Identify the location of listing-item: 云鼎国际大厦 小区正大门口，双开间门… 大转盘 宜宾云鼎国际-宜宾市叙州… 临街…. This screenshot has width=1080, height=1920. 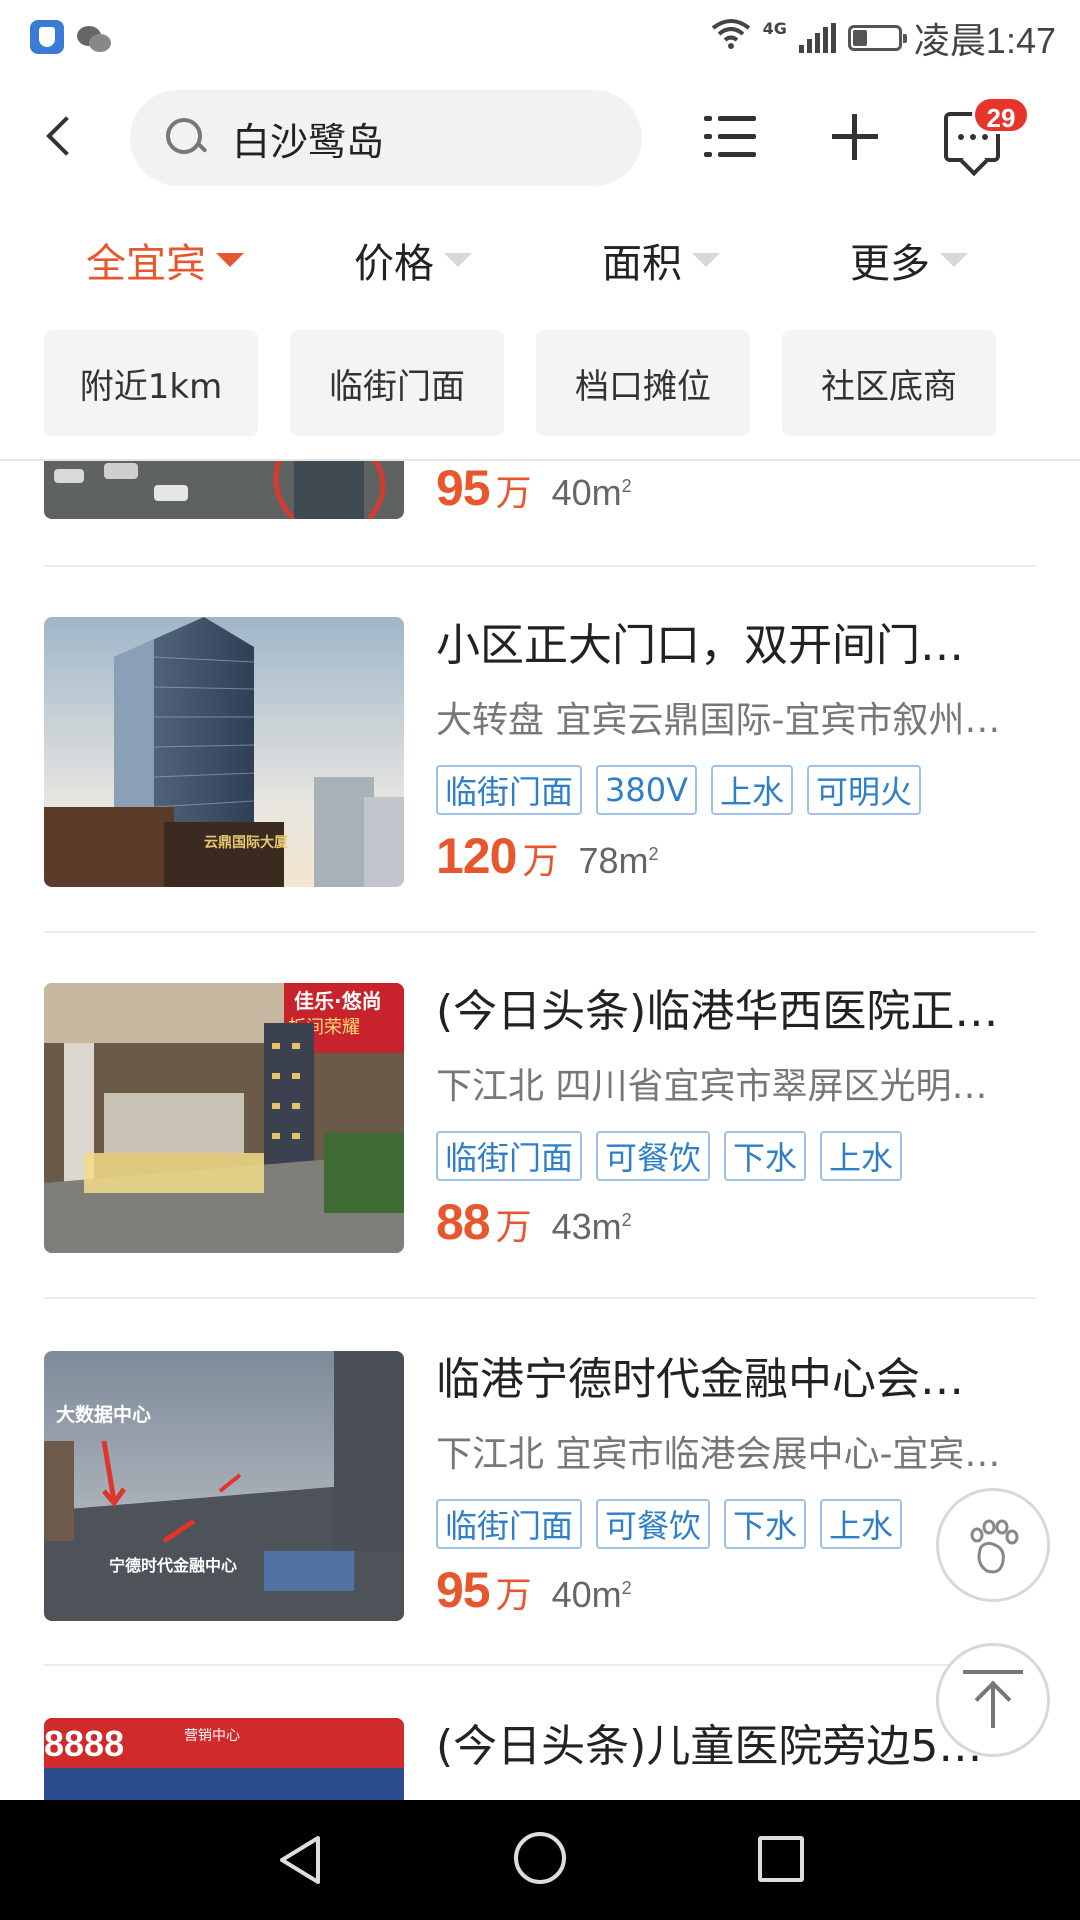
(540, 752).